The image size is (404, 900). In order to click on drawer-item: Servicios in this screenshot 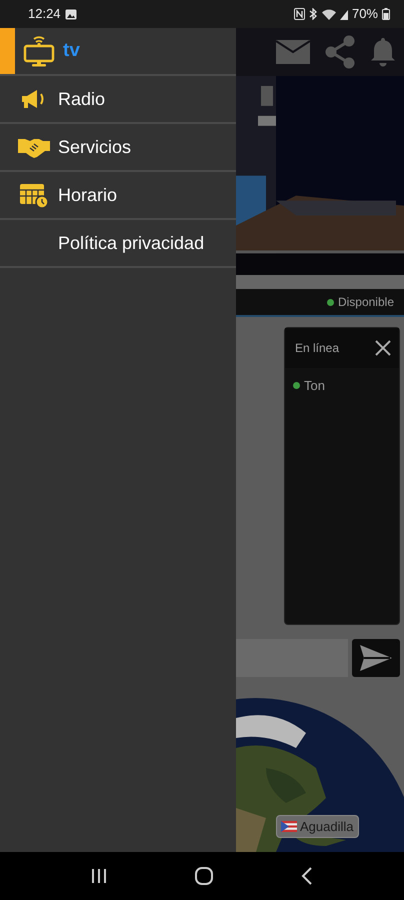, I will do `click(118, 148)`.